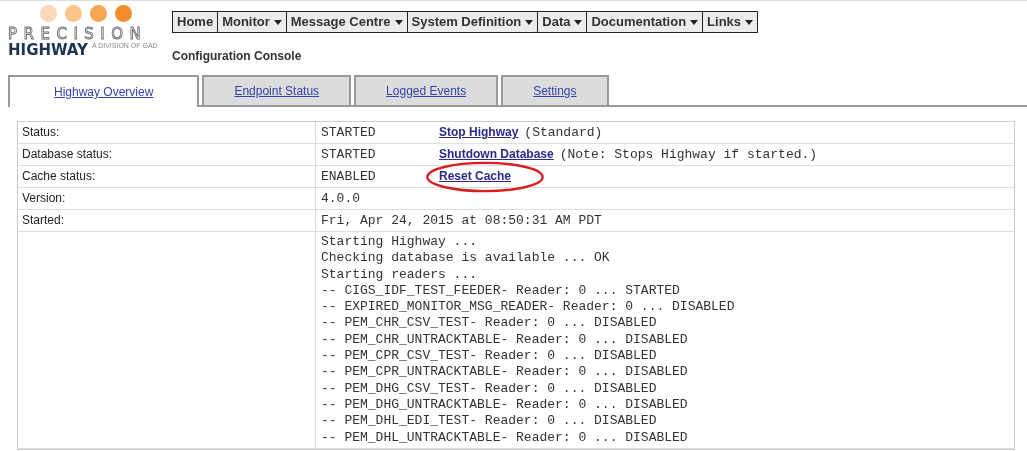 The width and height of the screenshot is (1027, 451). I want to click on row-label: Cache status:, so click(167, 176).